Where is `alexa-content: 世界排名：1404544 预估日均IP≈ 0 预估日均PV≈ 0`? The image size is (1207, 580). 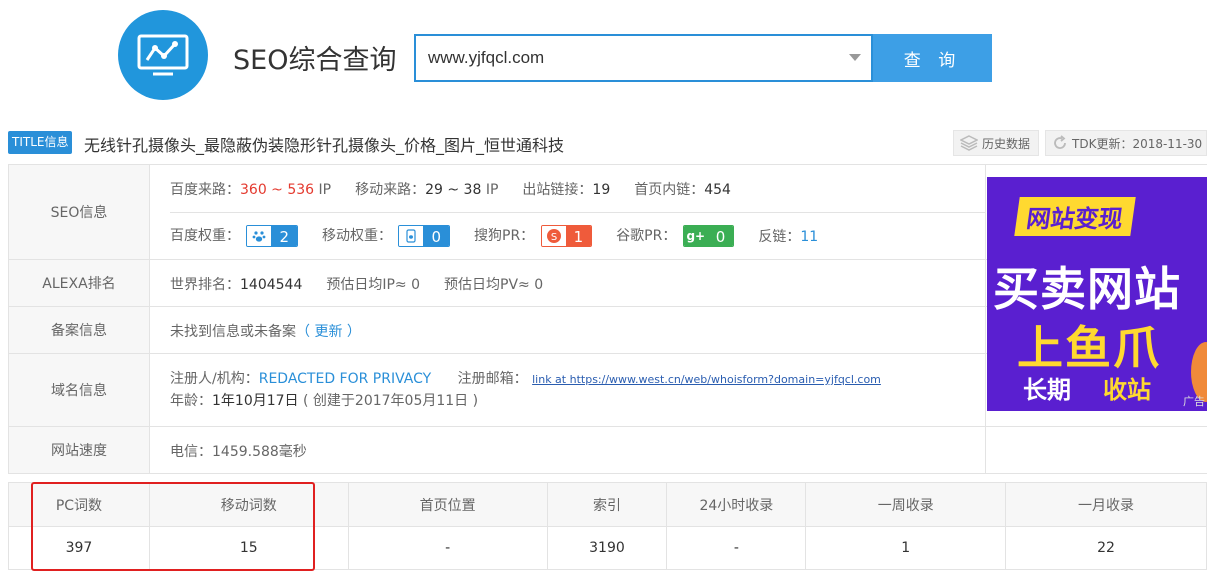 alexa-content: 世界排名：1404544 预估日均IP≈ 0 预估日均PV≈ 0 is located at coordinates (568, 283).